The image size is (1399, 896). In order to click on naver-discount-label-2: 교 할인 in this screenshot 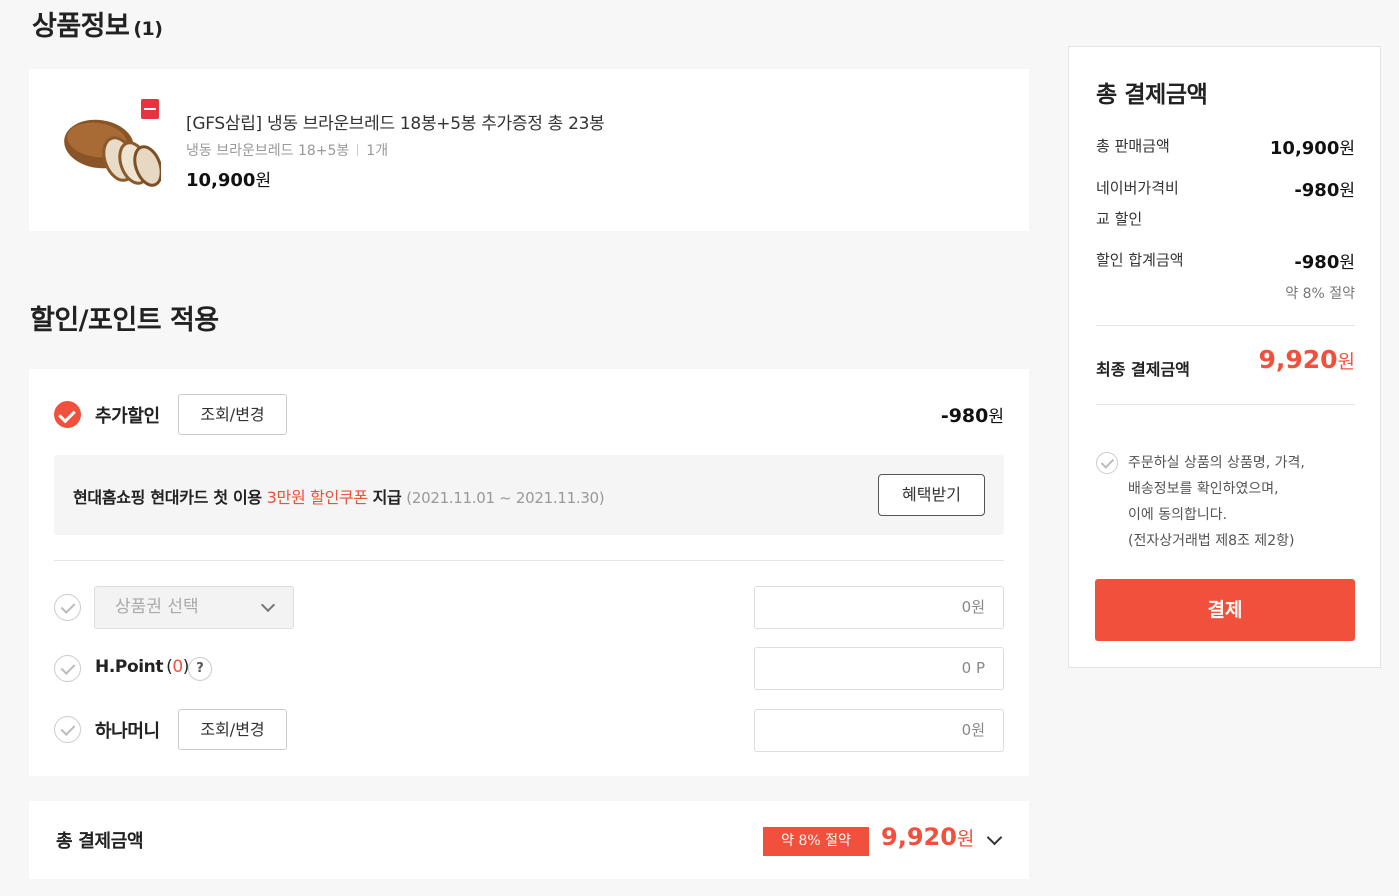, I will do `click(1119, 219)`.